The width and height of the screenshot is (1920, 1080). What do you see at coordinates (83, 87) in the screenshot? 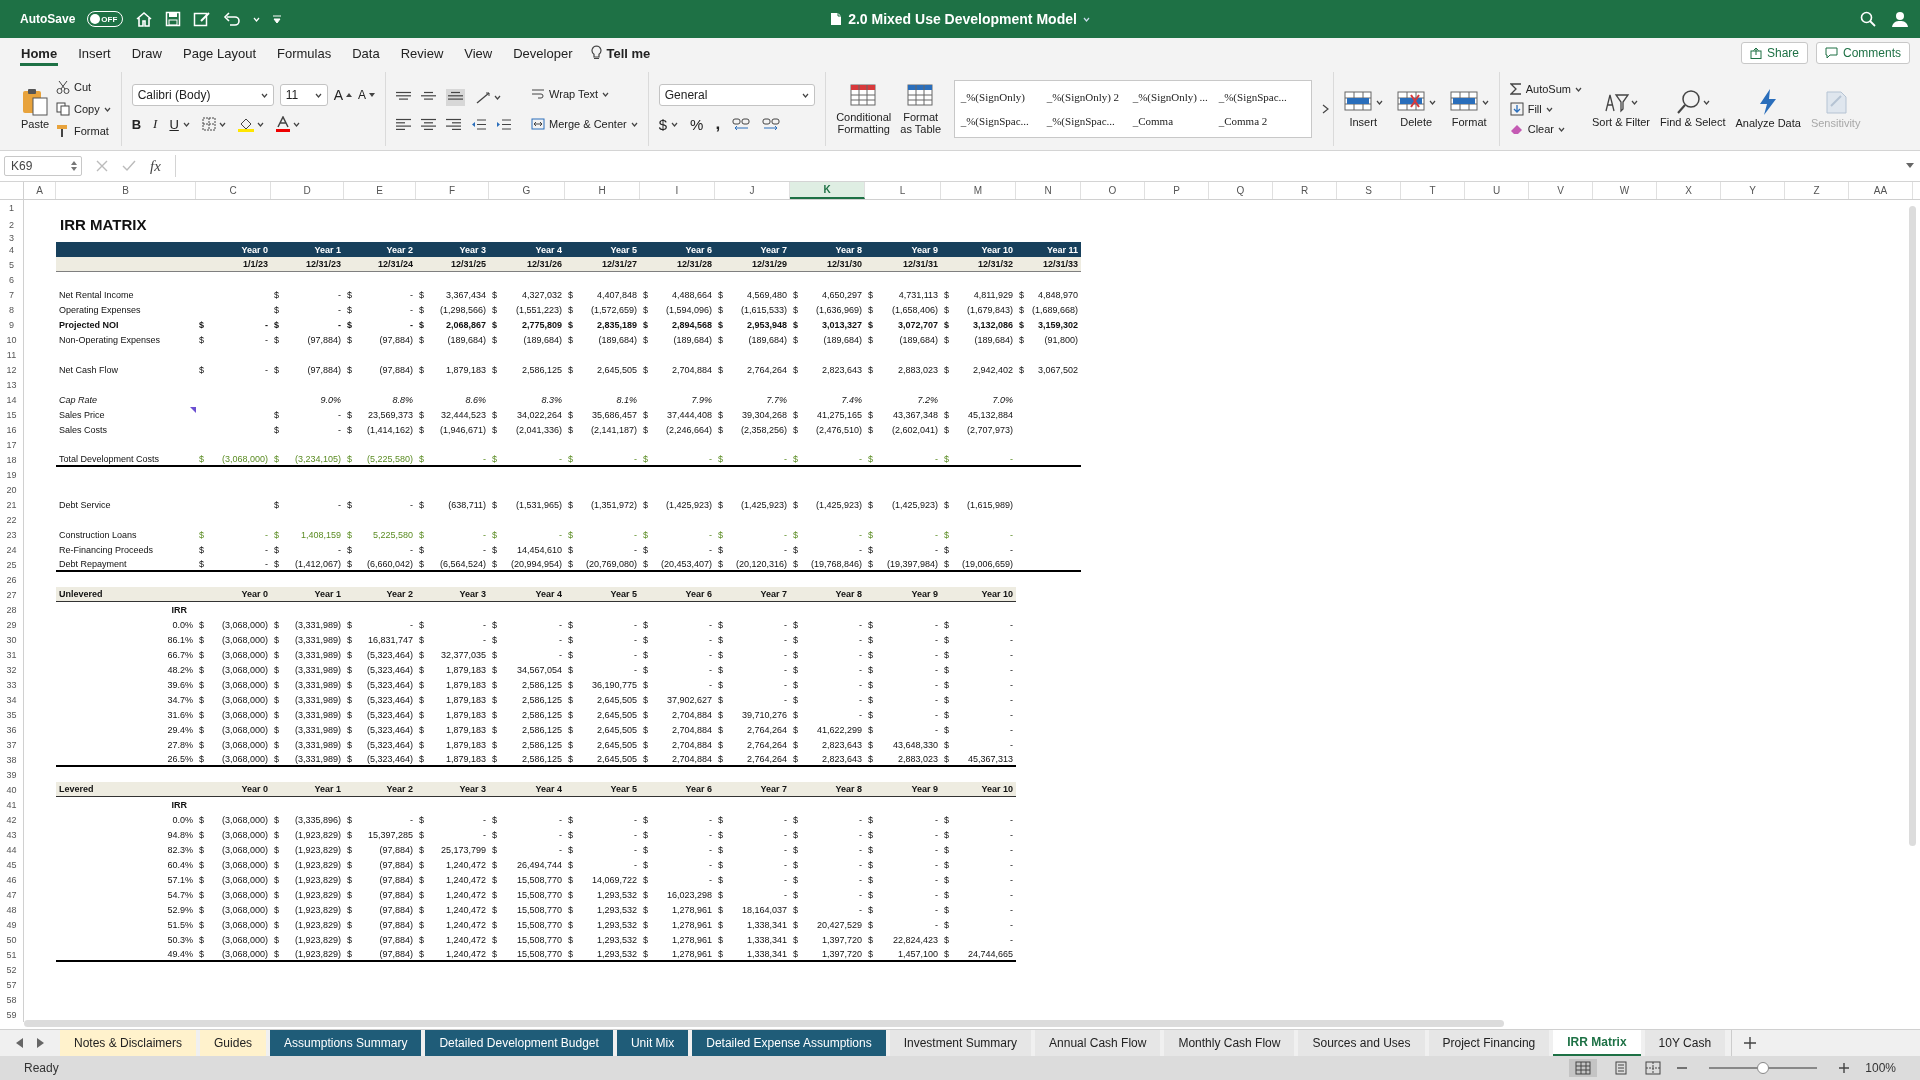
I see `cut-button: Cut` at bounding box center [83, 87].